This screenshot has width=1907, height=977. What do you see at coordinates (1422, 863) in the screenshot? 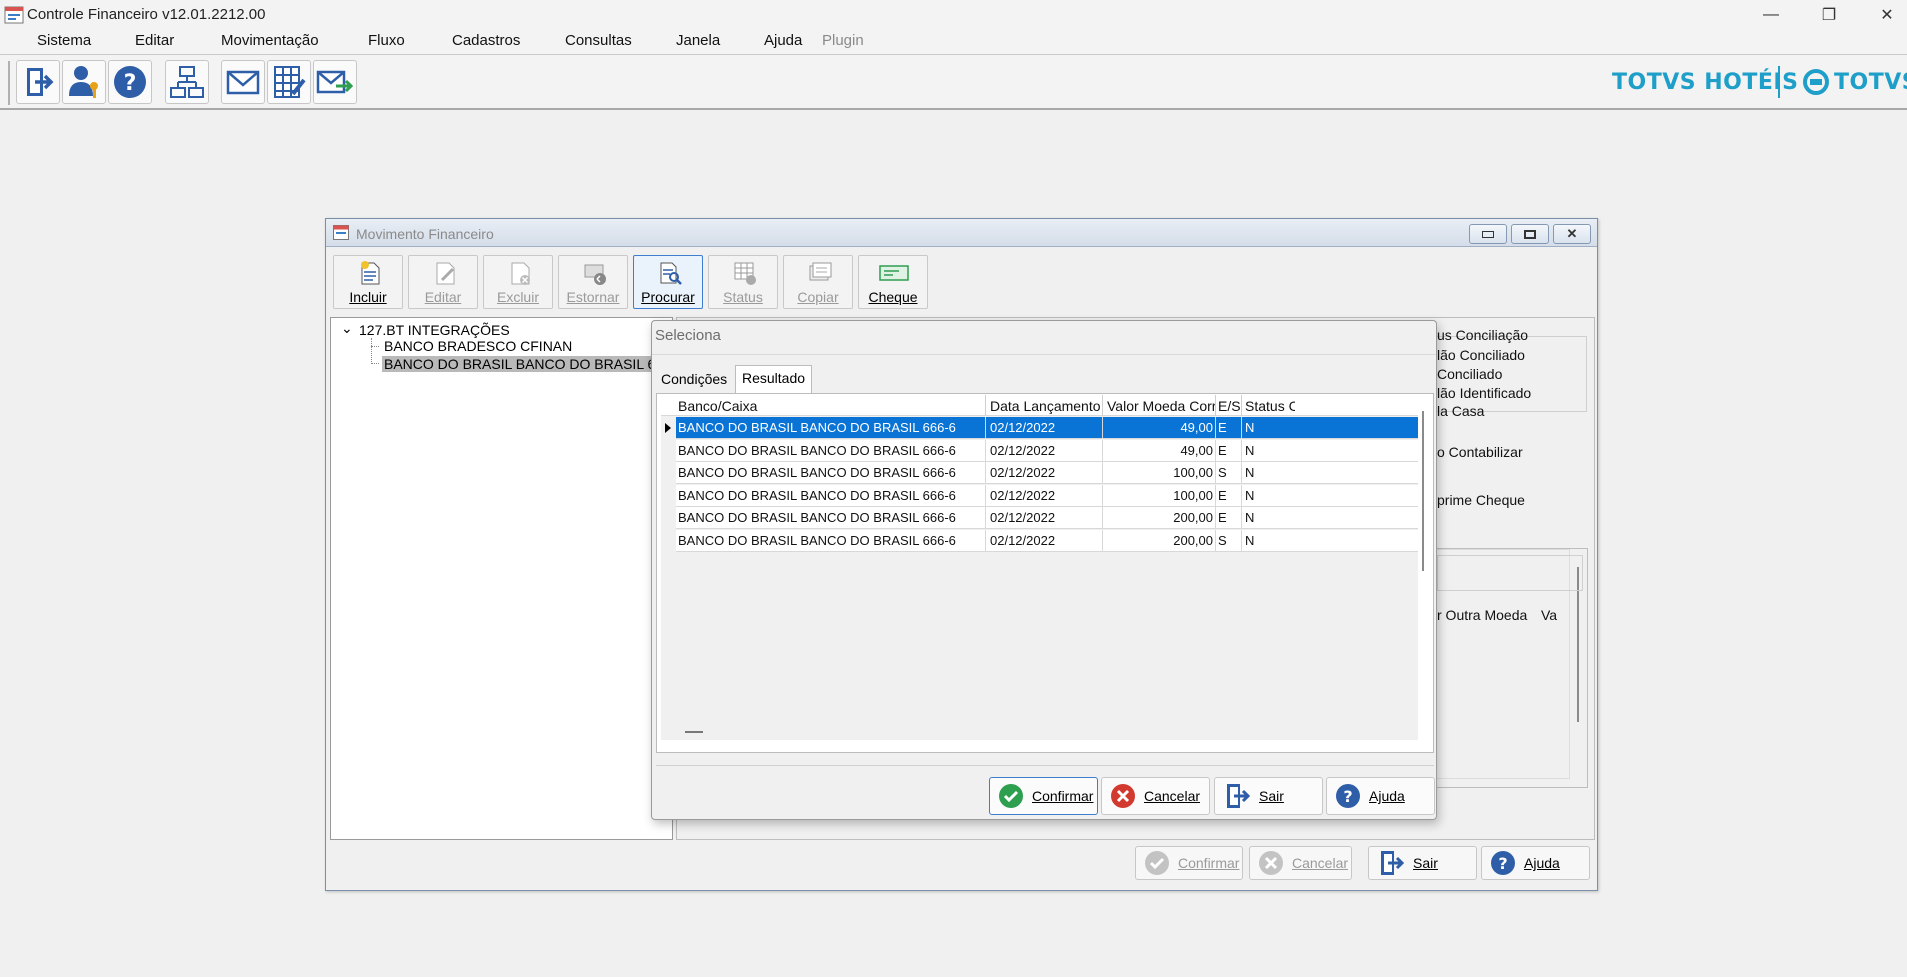
I see `mf-sair-button: Sair` at bounding box center [1422, 863].